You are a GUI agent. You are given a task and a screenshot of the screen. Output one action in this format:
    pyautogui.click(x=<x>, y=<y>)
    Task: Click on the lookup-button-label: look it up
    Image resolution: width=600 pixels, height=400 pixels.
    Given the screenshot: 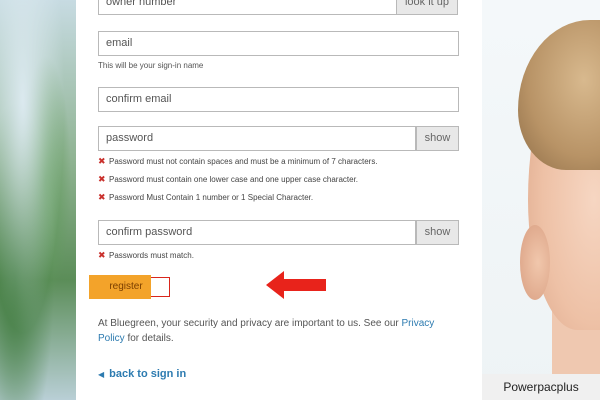 What is the action you would take?
    pyautogui.click(x=427, y=4)
    